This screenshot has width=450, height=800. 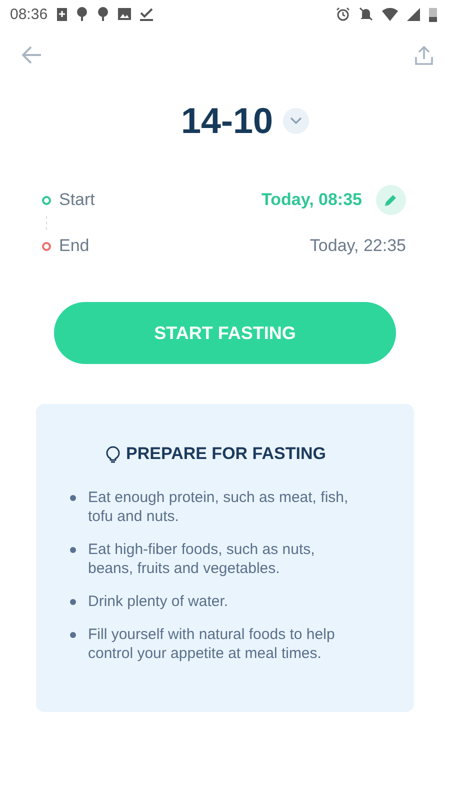 What do you see at coordinates (146, 14) in the screenshot?
I see `download-done-icon` at bounding box center [146, 14].